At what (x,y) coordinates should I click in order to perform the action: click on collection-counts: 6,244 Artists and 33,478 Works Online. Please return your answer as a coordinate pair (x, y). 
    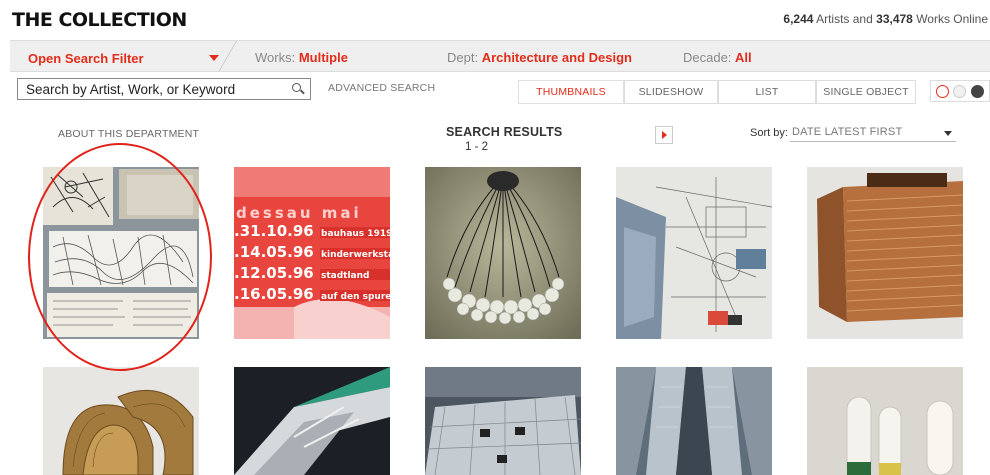
    Looking at the image, I should click on (885, 19).